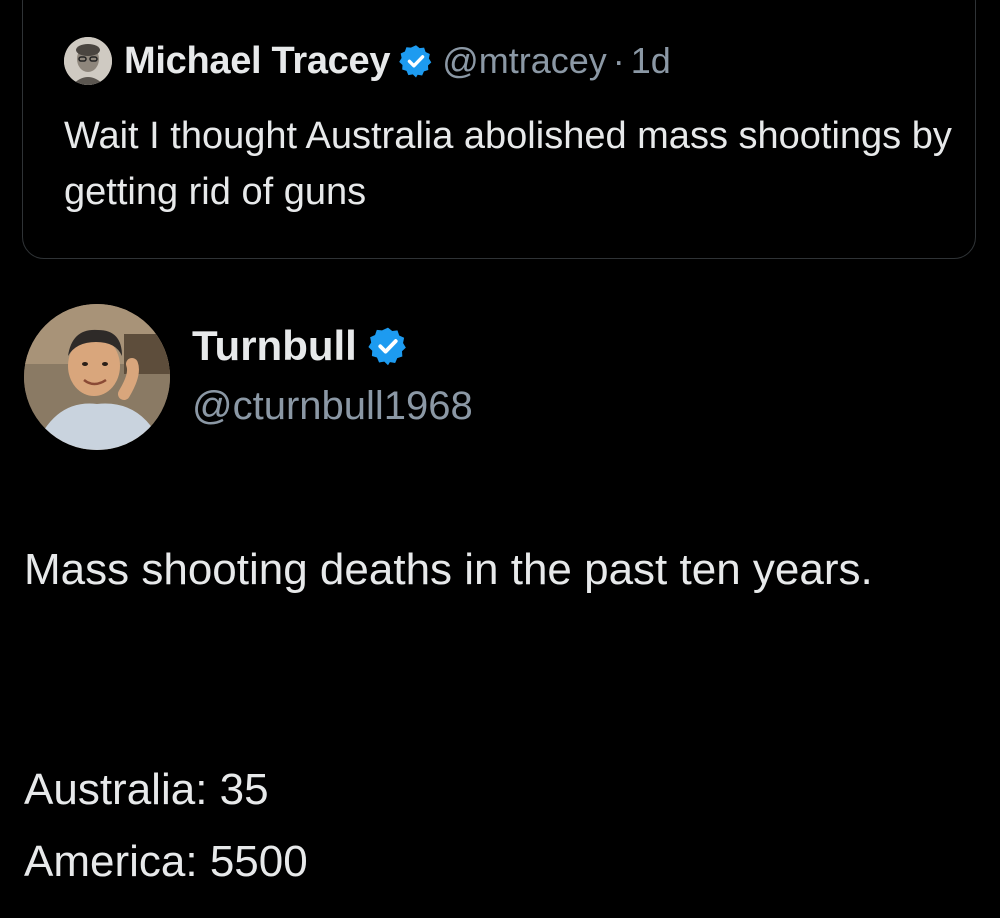 This screenshot has height=918, width=1000. I want to click on quoted-author-avatar, so click(88, 61).